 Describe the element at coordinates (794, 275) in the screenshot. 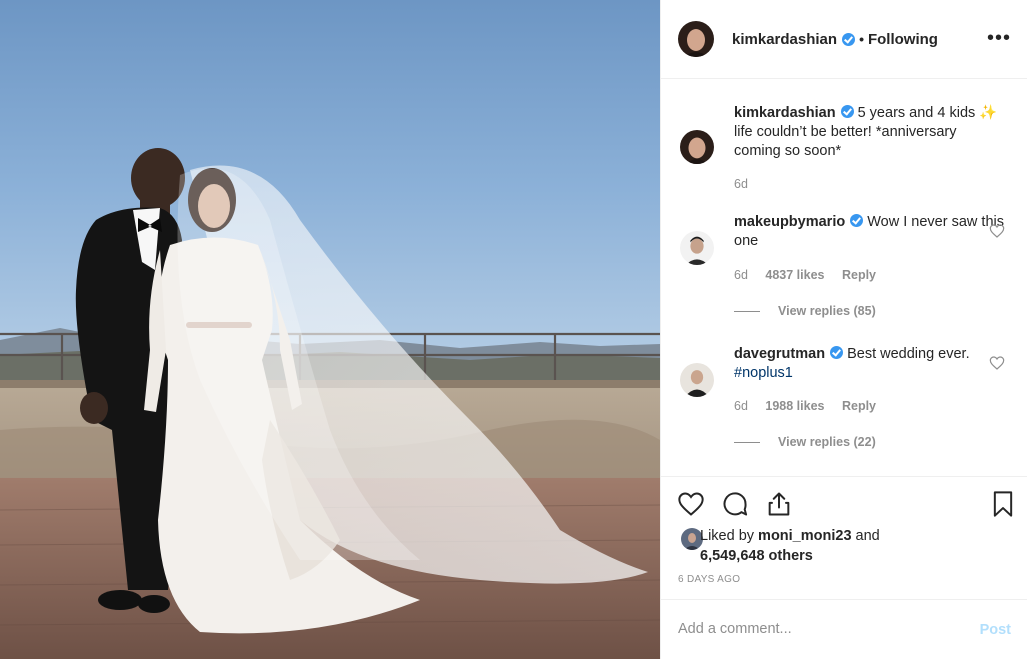

I see `comment-likes: 4837 likes` at that location.